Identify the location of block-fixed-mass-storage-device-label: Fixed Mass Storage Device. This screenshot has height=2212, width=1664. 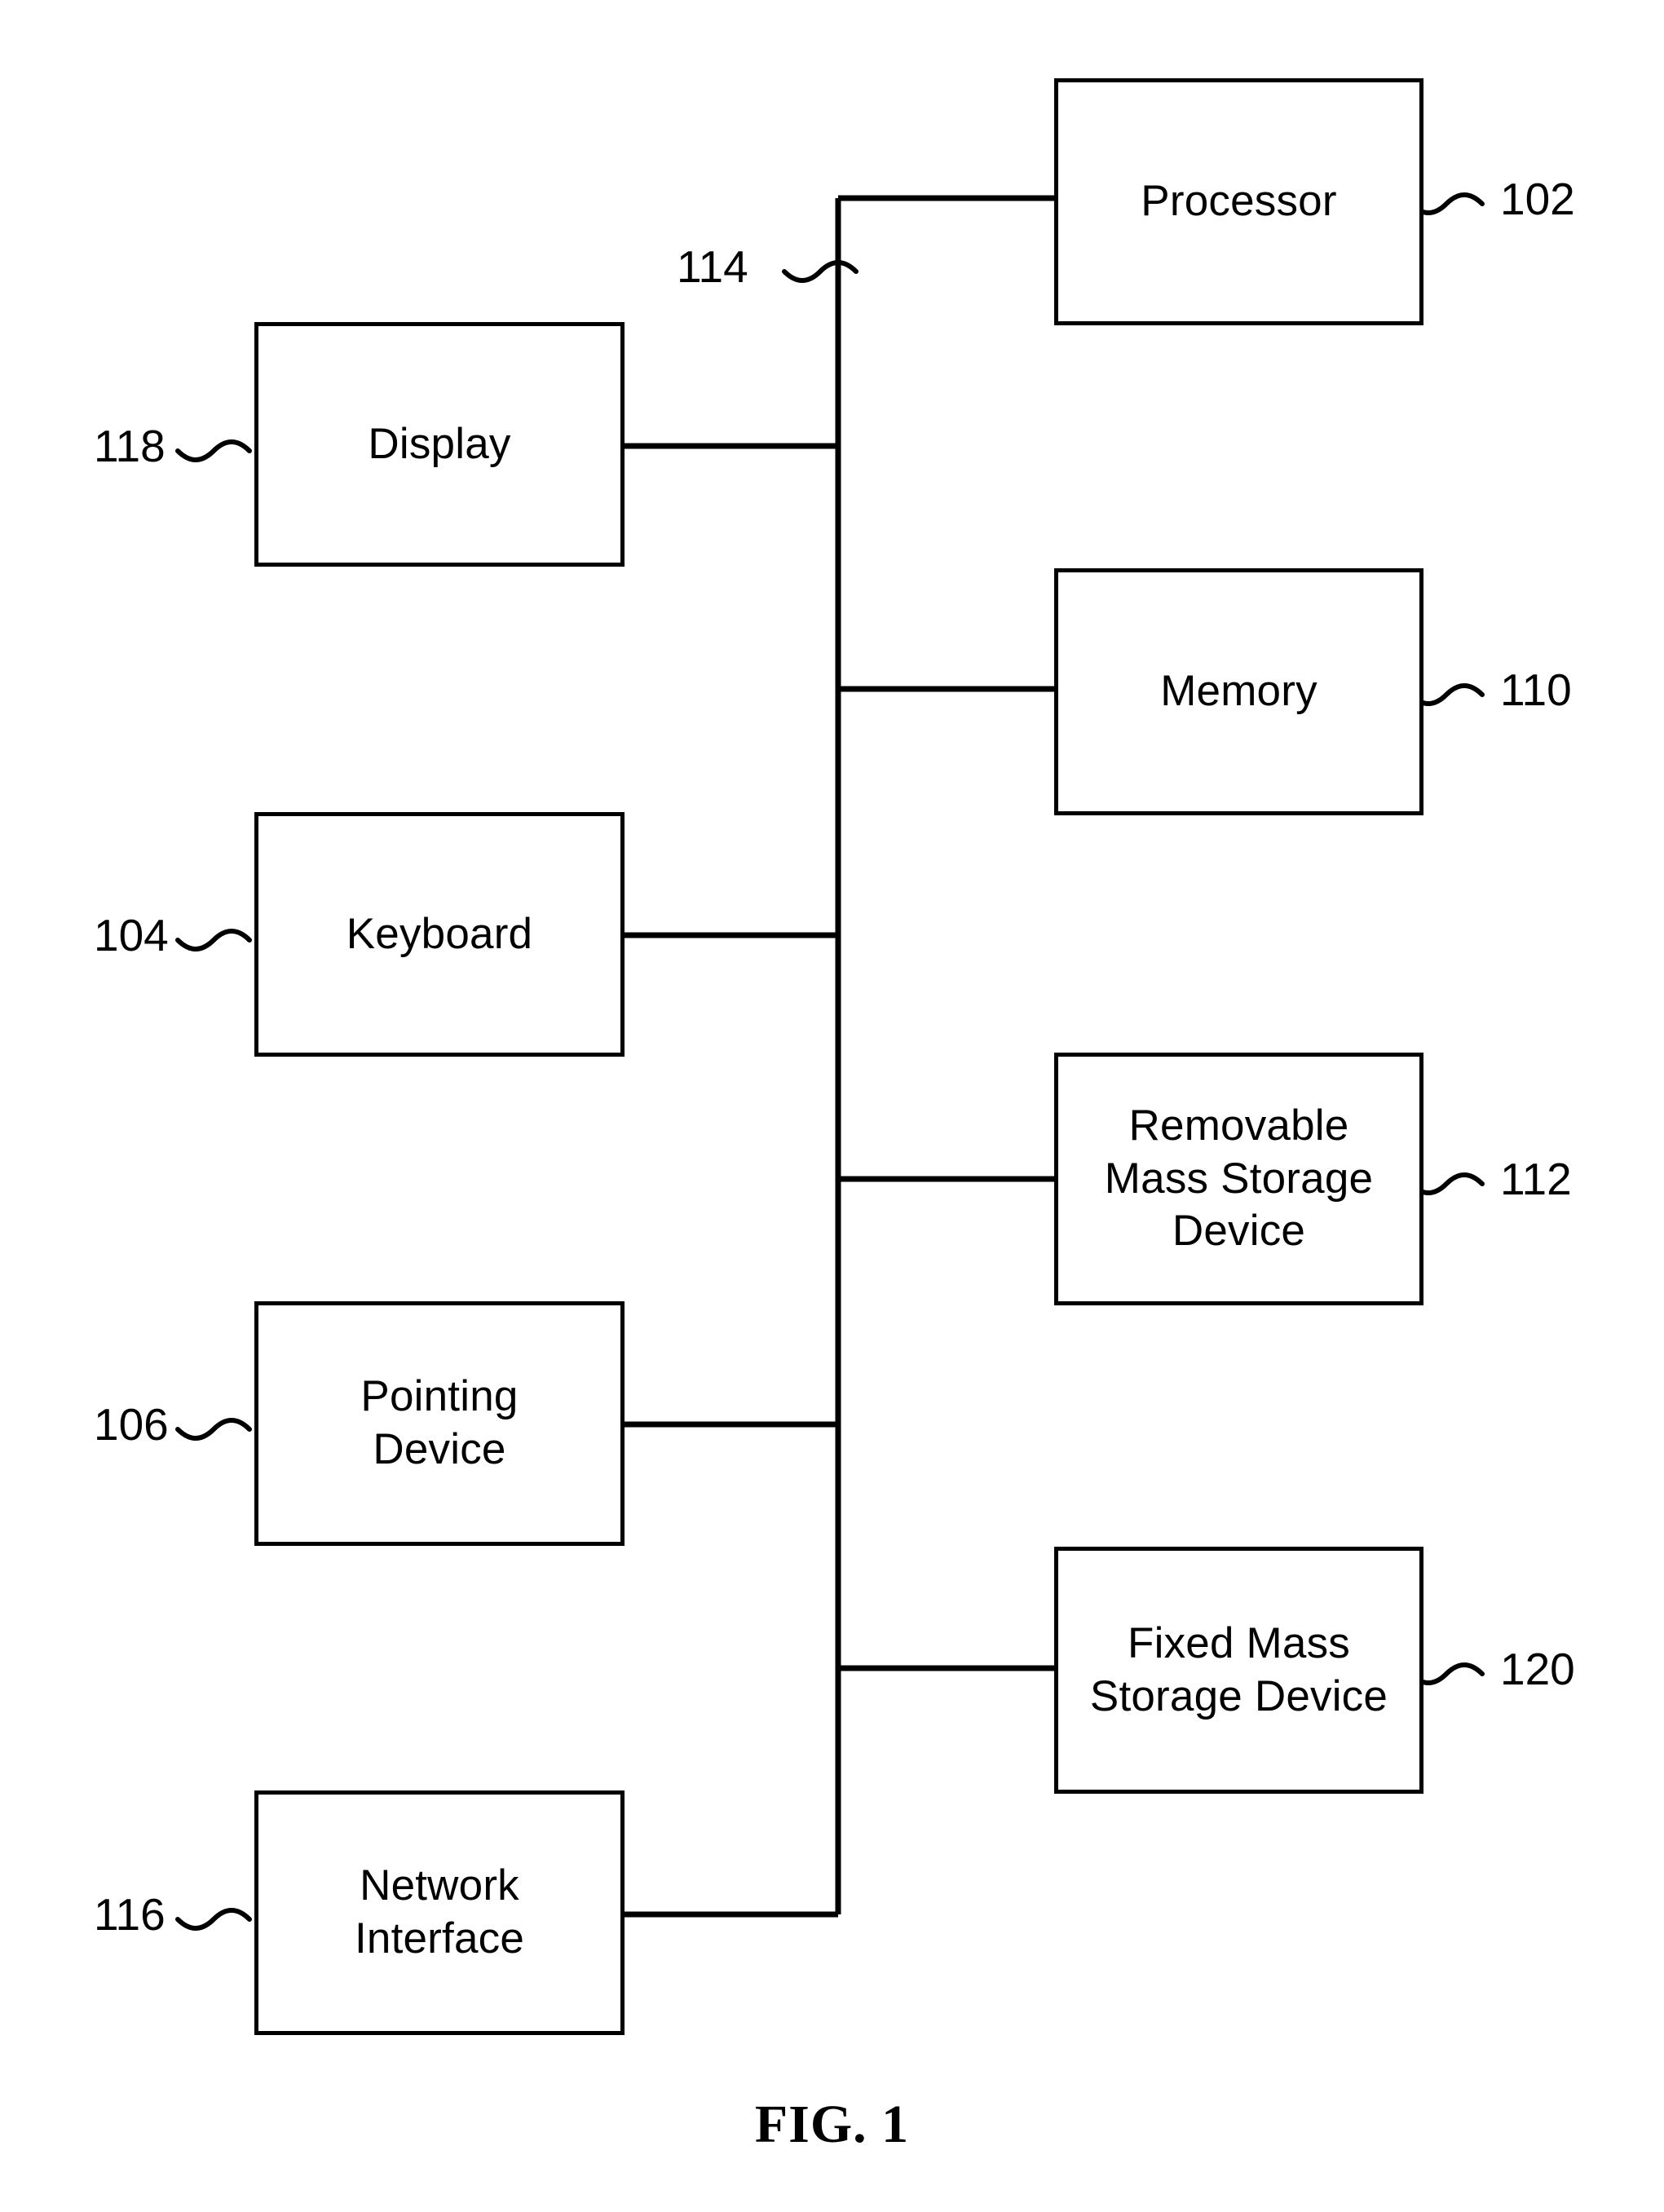
(1238, 1669).